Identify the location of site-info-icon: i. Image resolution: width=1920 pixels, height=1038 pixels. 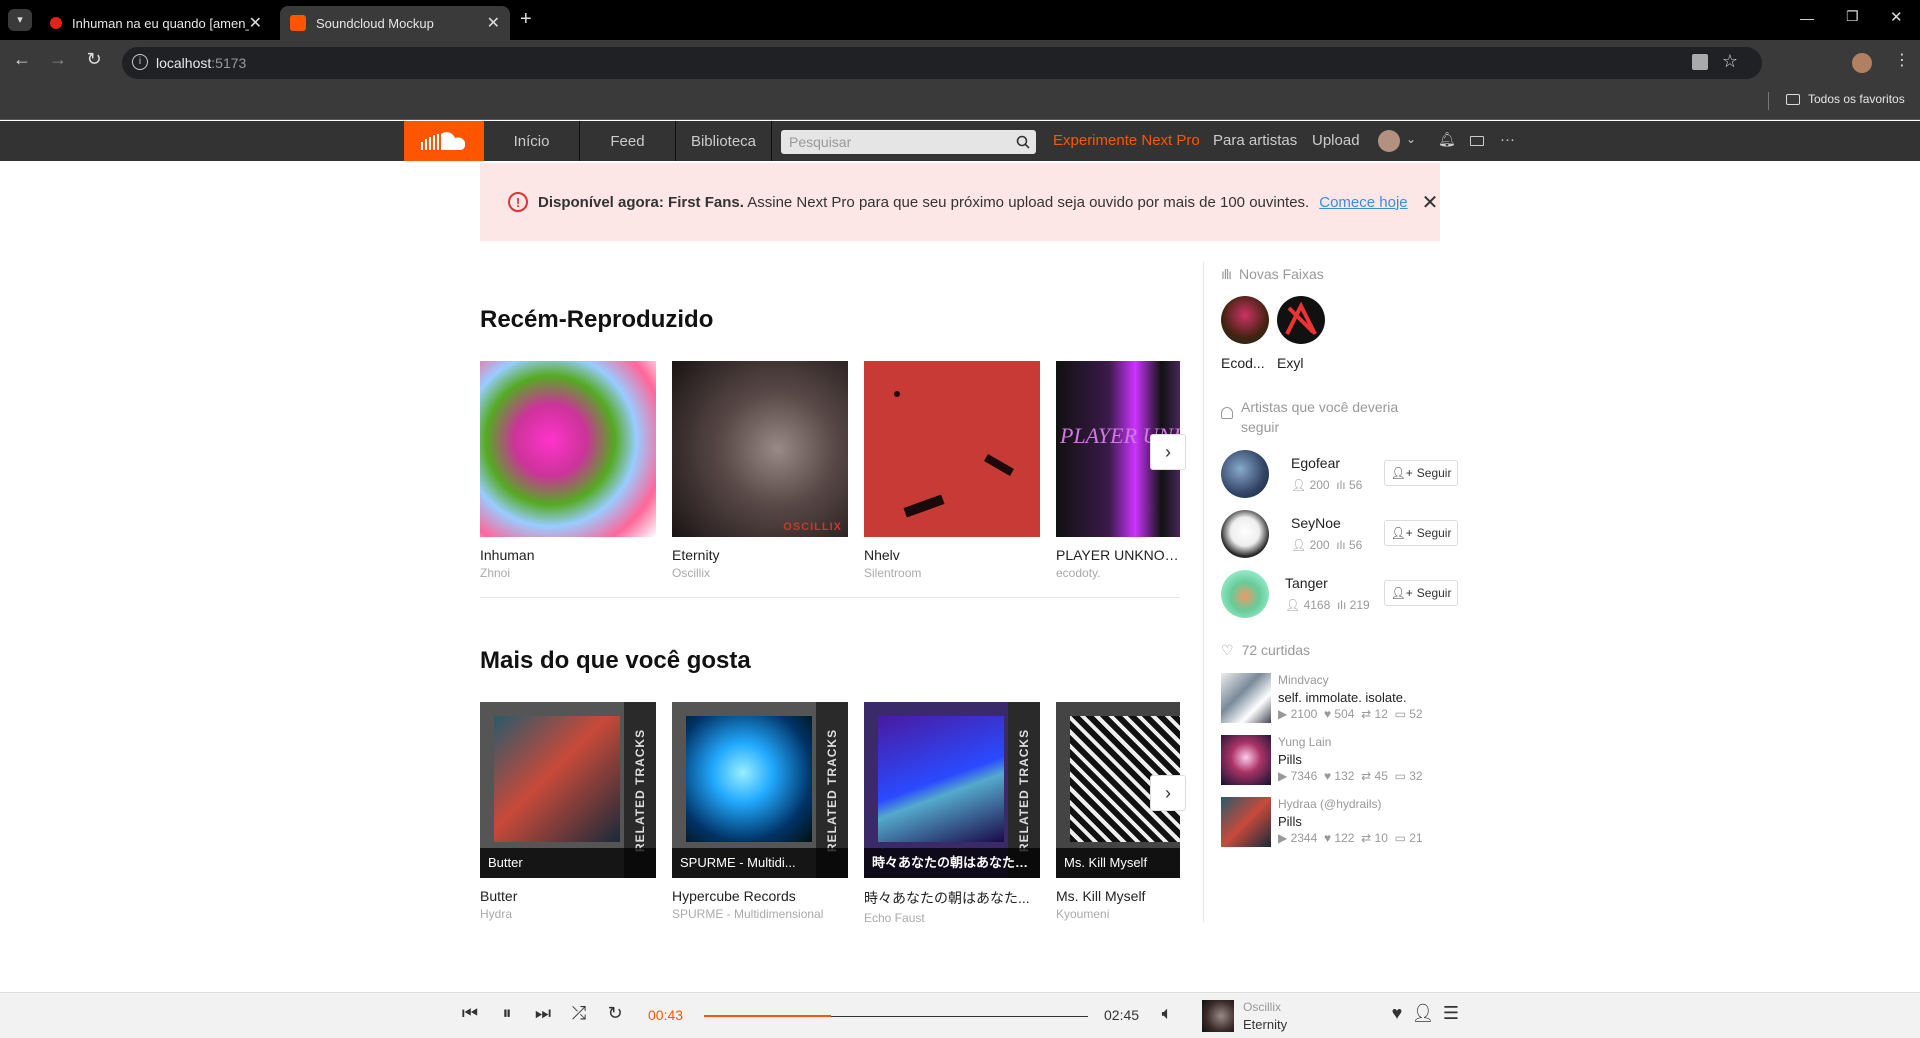
(140, 62).